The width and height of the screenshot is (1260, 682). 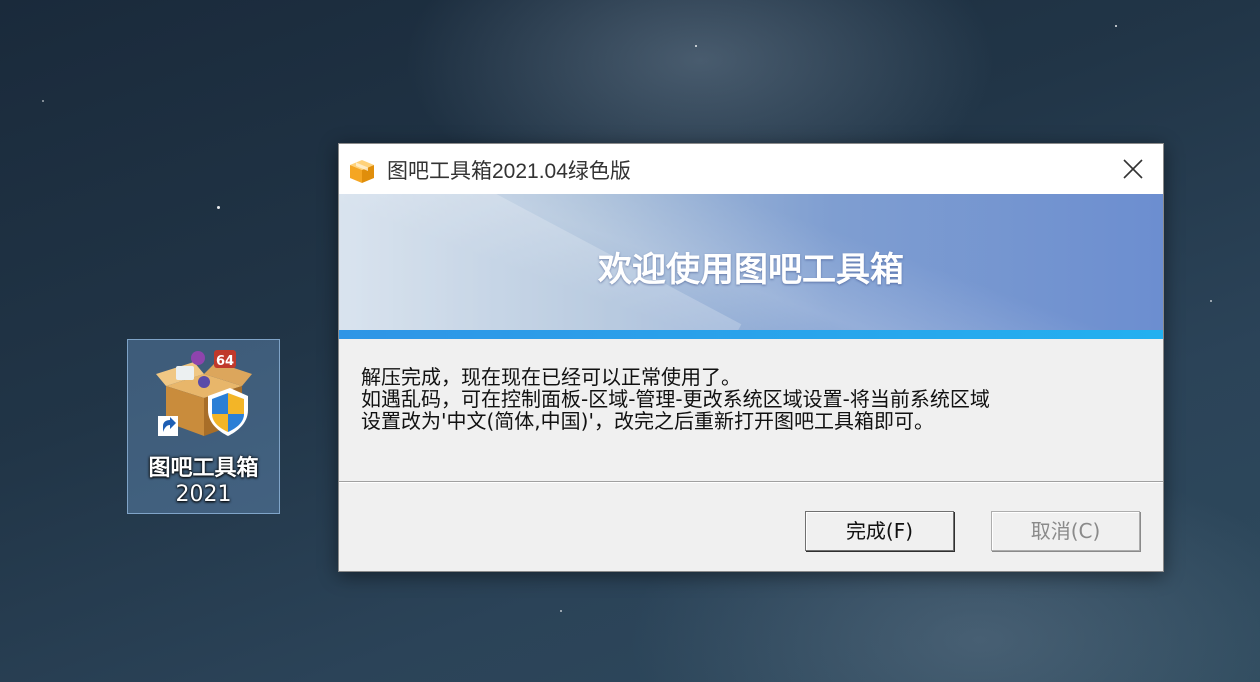 I want to click on close-icon, so click(x=1133, y=169).